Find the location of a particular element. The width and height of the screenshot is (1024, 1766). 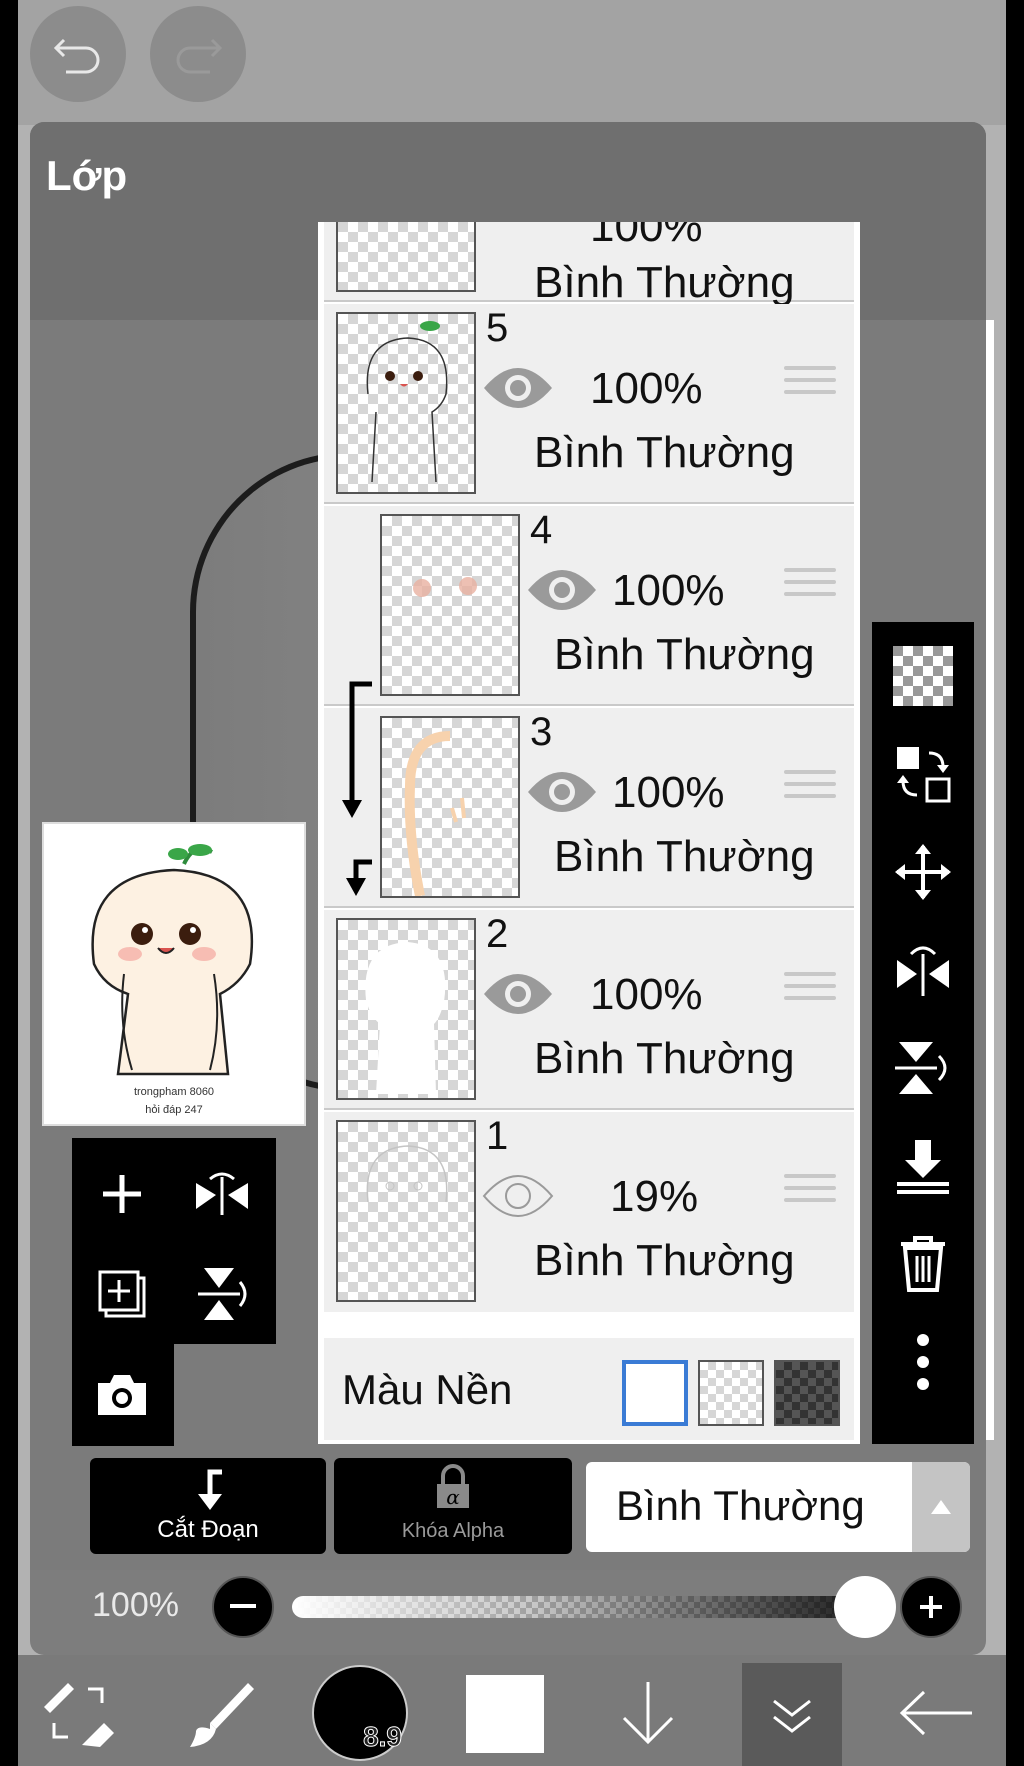

swap-icon is located at coordinates (924, 775).